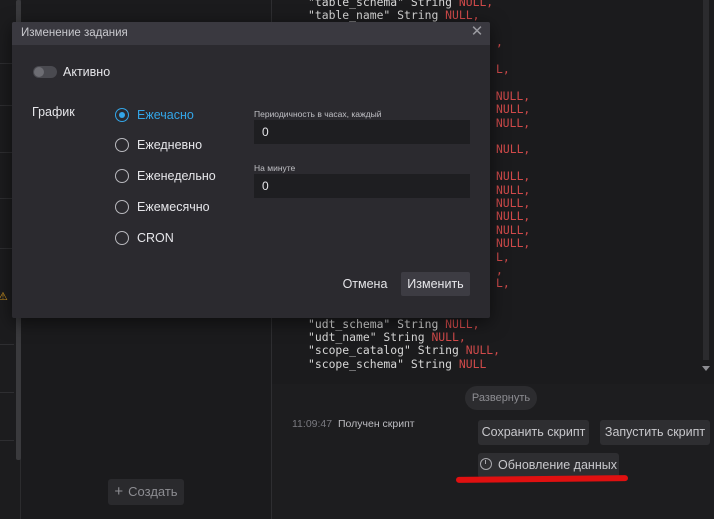 The image size is (714, 519). Describe the element at coordinates (312, 424) in the screenshot. I see `log-time: 11:09:47` at that location.